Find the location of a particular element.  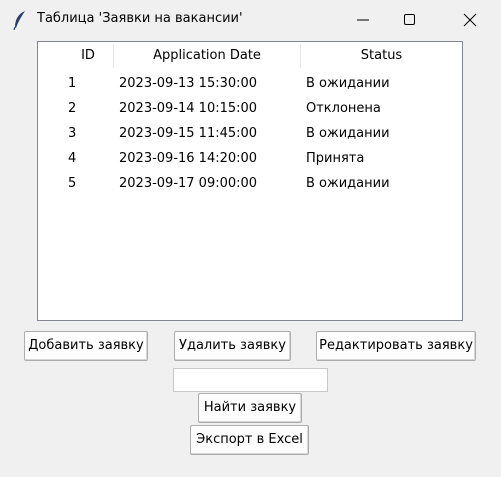

window-title: Таблица 'Заявки на вакансии' is located at coordinates (140, 18).